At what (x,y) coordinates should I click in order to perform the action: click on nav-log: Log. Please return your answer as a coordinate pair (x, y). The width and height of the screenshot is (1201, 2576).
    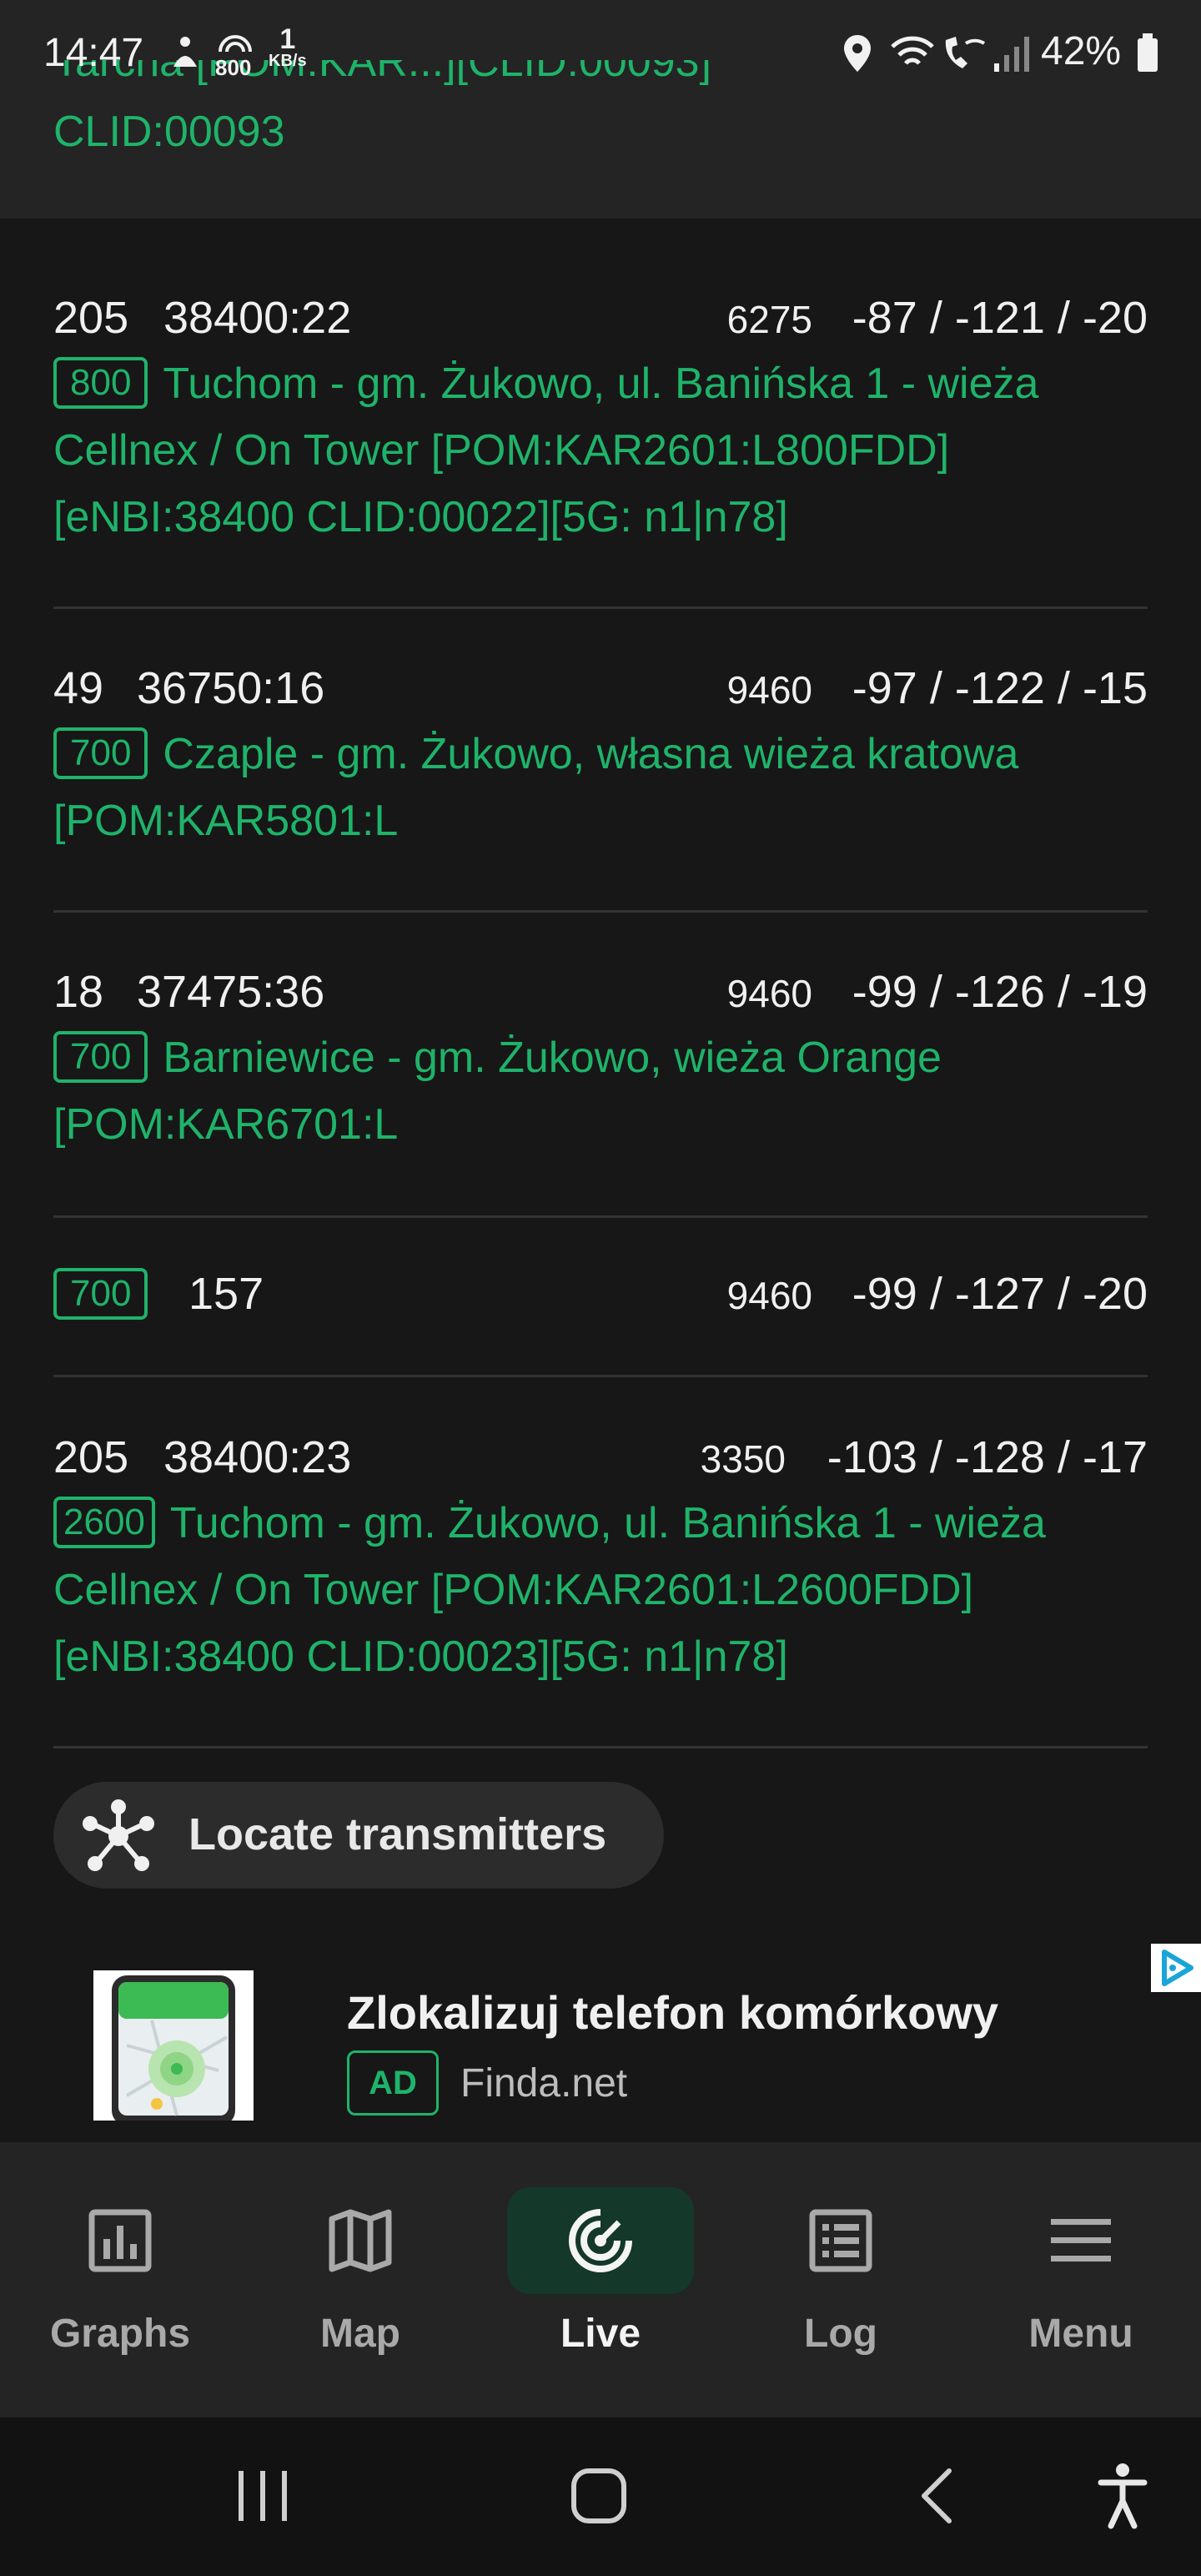
    Looking at the image, I should click on (841, 2280).